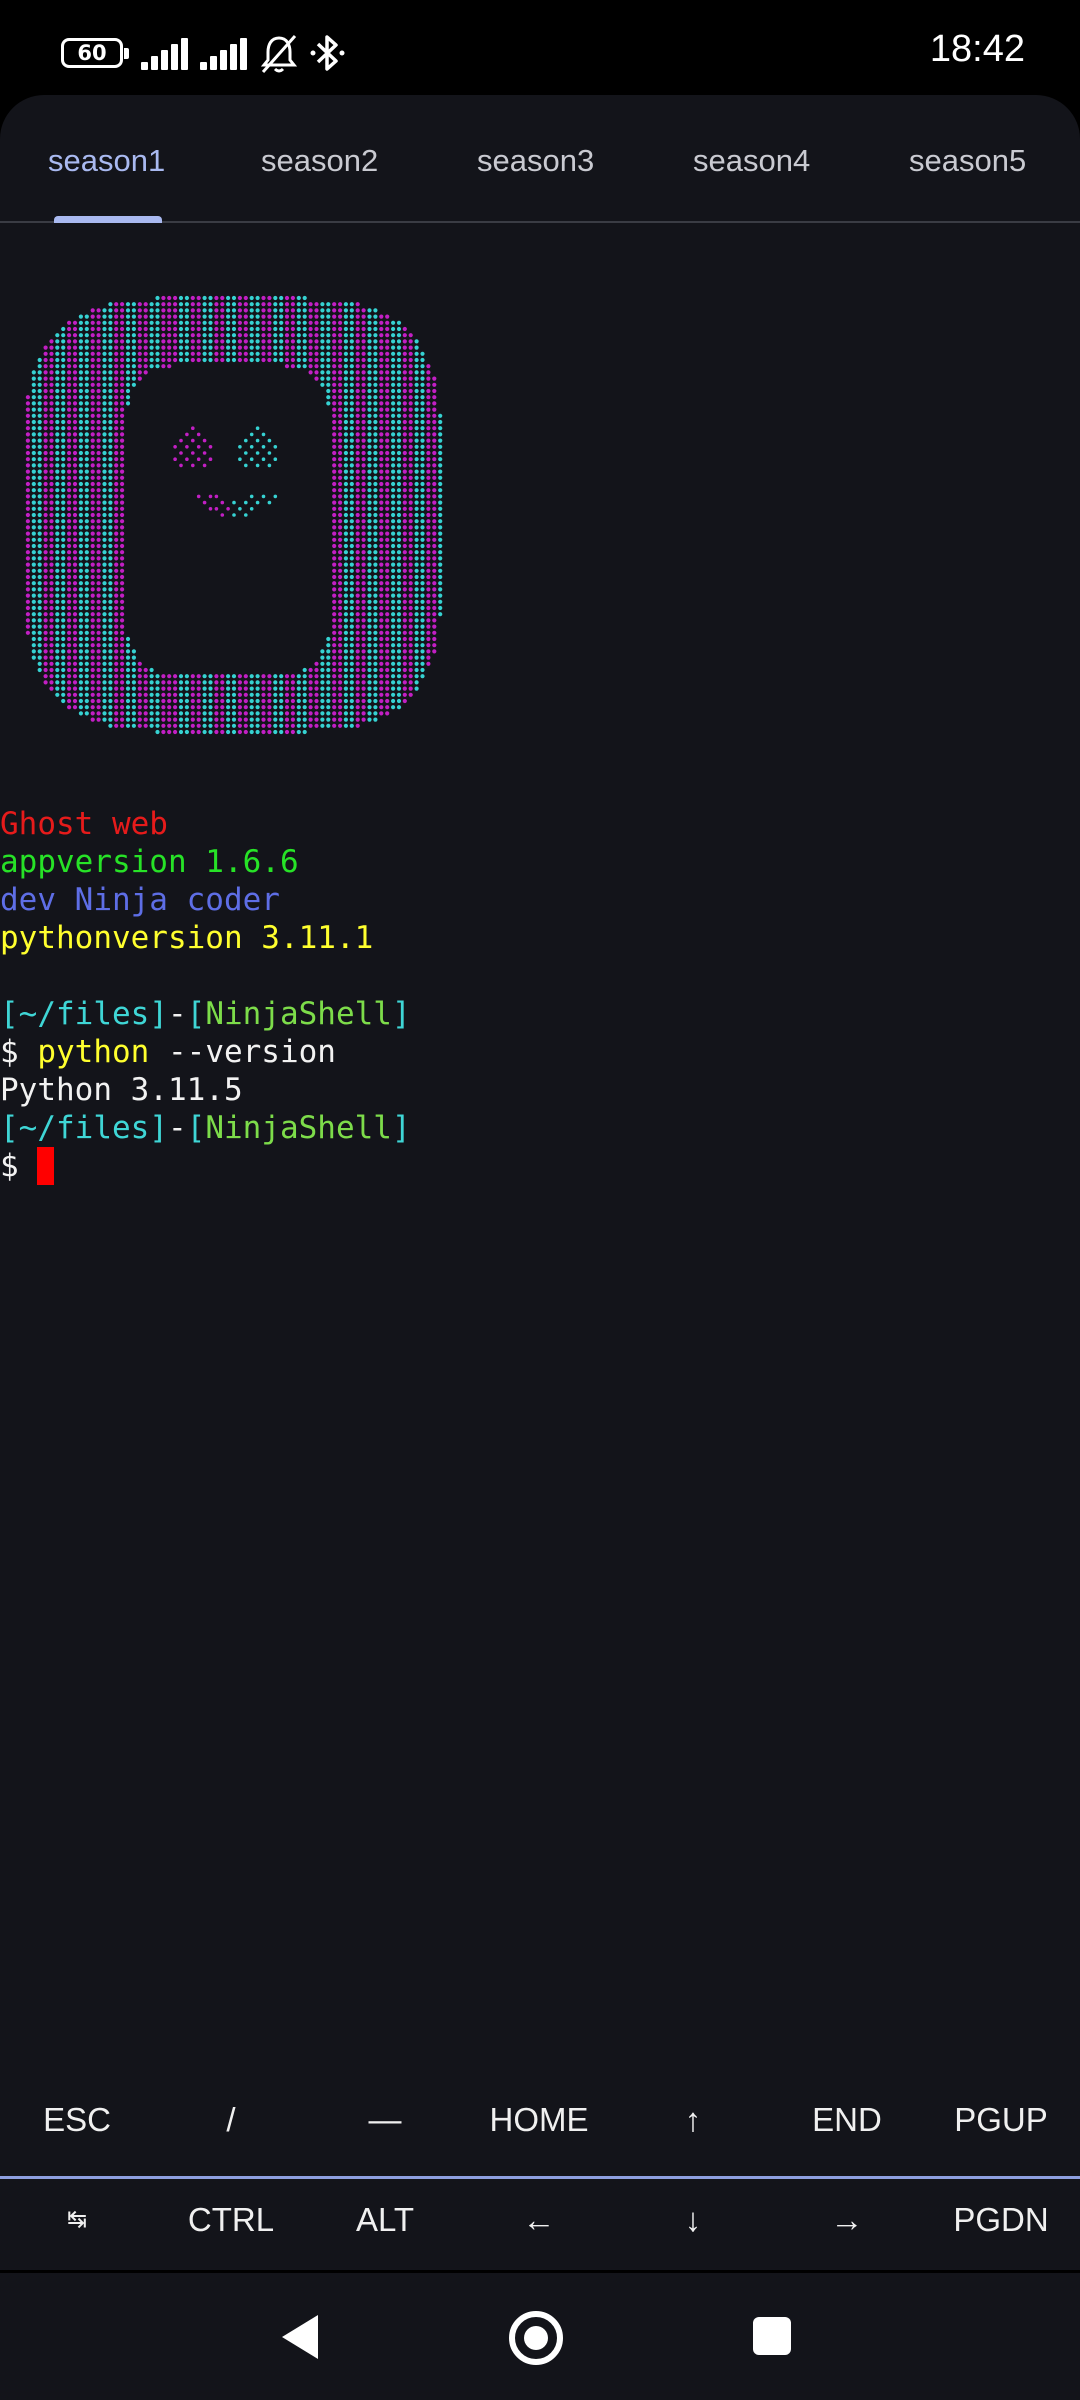 This screenshot has width=1080, height=2400. Describe the element at coordinates (535, 161) in the screenshot. I see `tab-season3: season3` at that location.